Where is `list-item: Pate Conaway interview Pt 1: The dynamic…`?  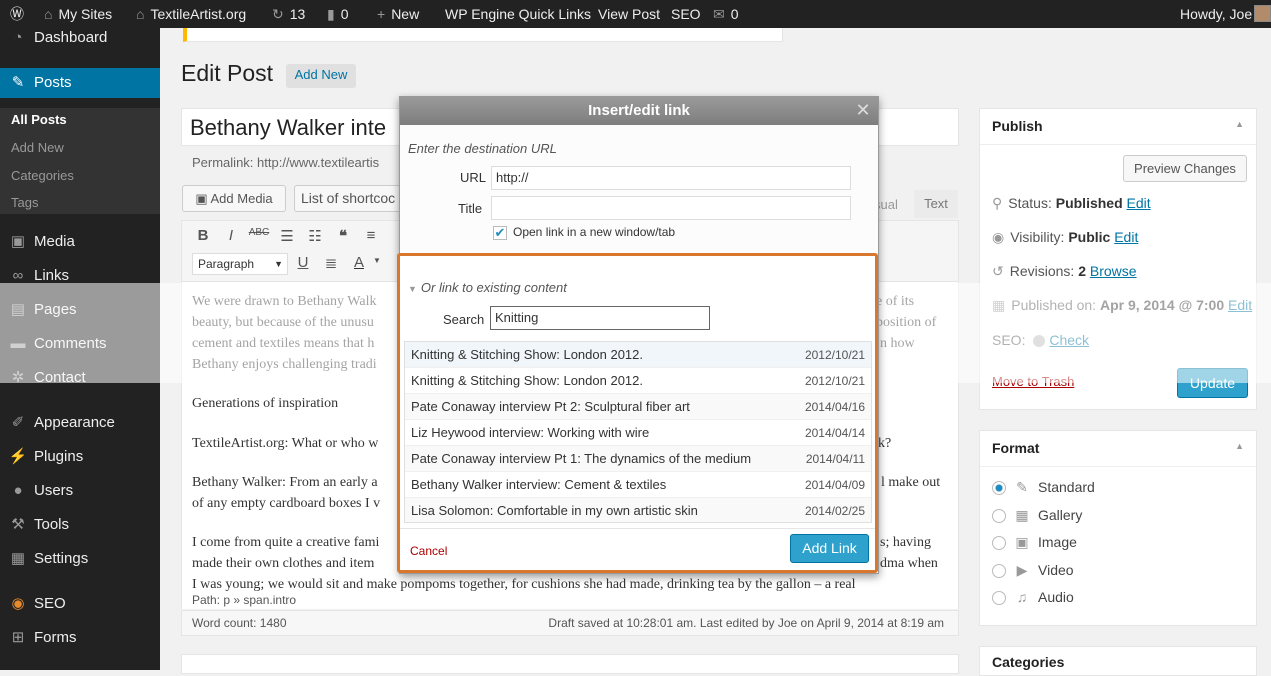 list-item: Pate Conaway interview Pt 1: The dynamic… is located at coordinates (638, 459).